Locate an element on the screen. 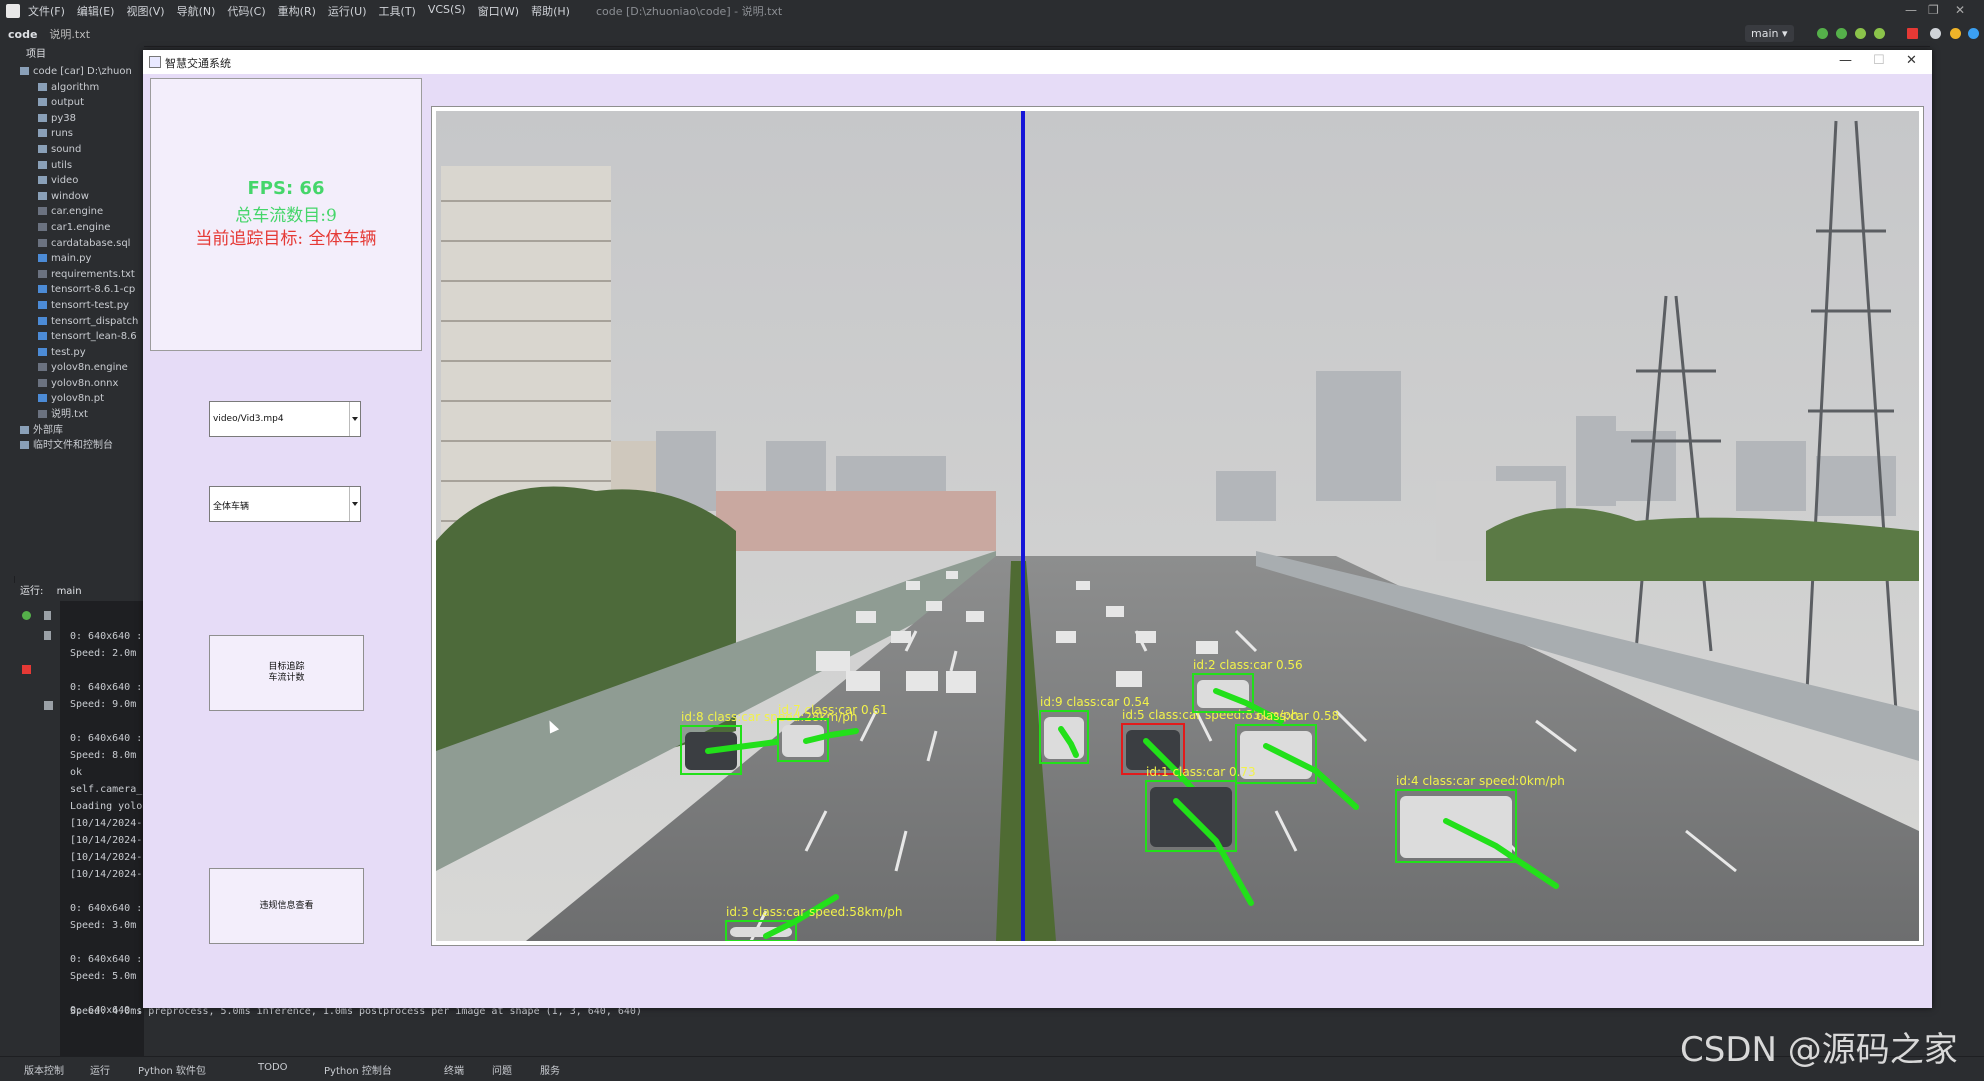 The image size is (1984, 1081). maximize-icon: ❐ is located at coordinates (1933, 10).